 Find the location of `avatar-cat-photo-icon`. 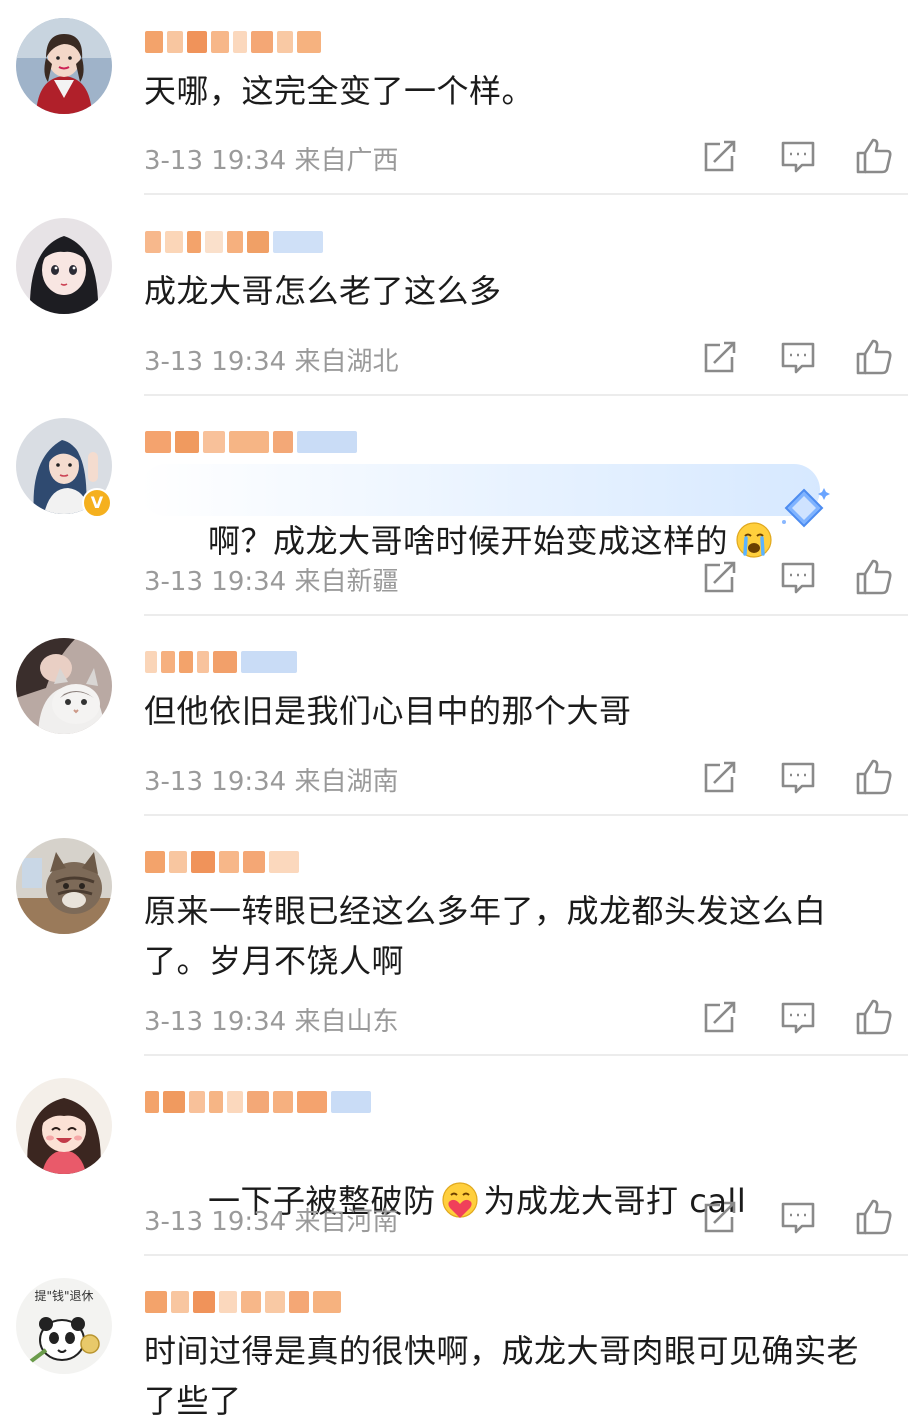

avatar-cat-photo-icon is located at coordinates (64, 686).